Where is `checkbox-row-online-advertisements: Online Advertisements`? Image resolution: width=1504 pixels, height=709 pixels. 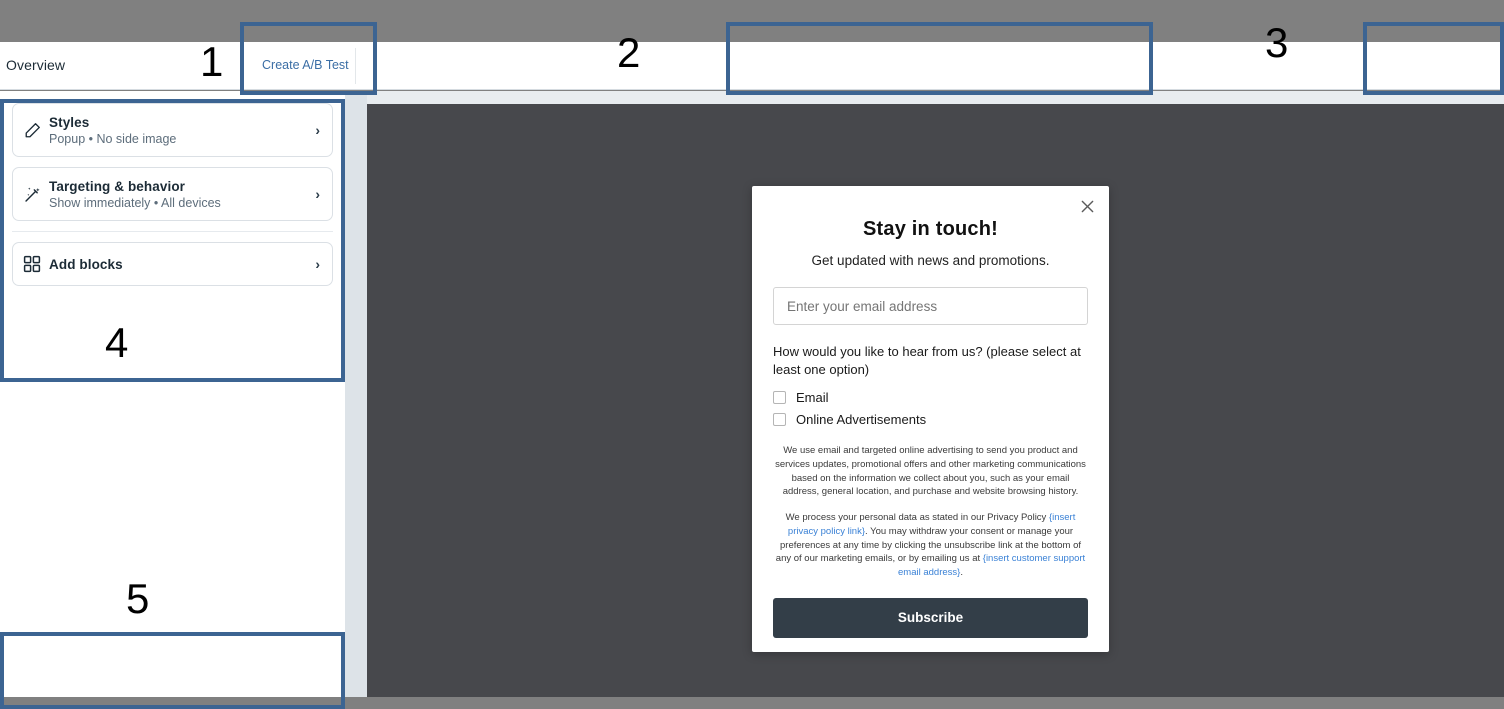 checkbox-row-online-advertisements: Online Advertisements is located at coordinates (930, 419).